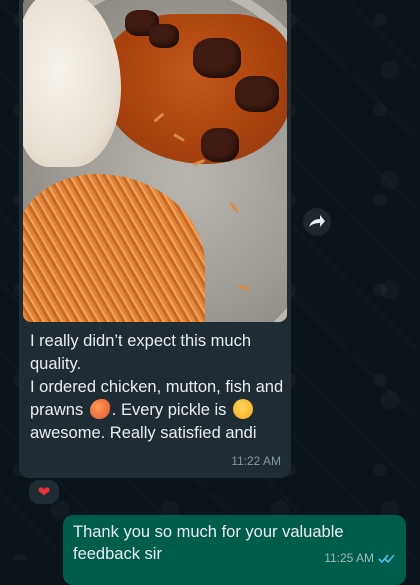  I want to click on heart-reaction: ❤, so click(44, 492).